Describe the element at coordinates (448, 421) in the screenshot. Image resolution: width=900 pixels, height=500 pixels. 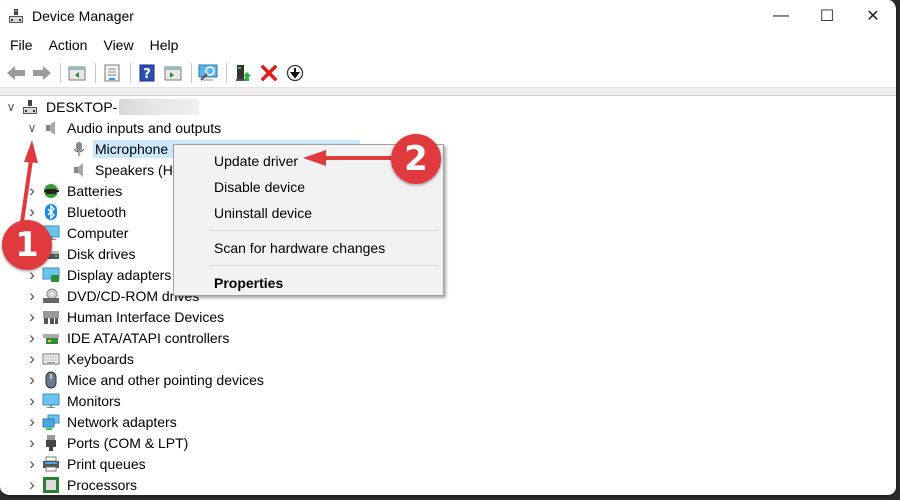
I see `tree-category-node: › Network adapters` at that location.